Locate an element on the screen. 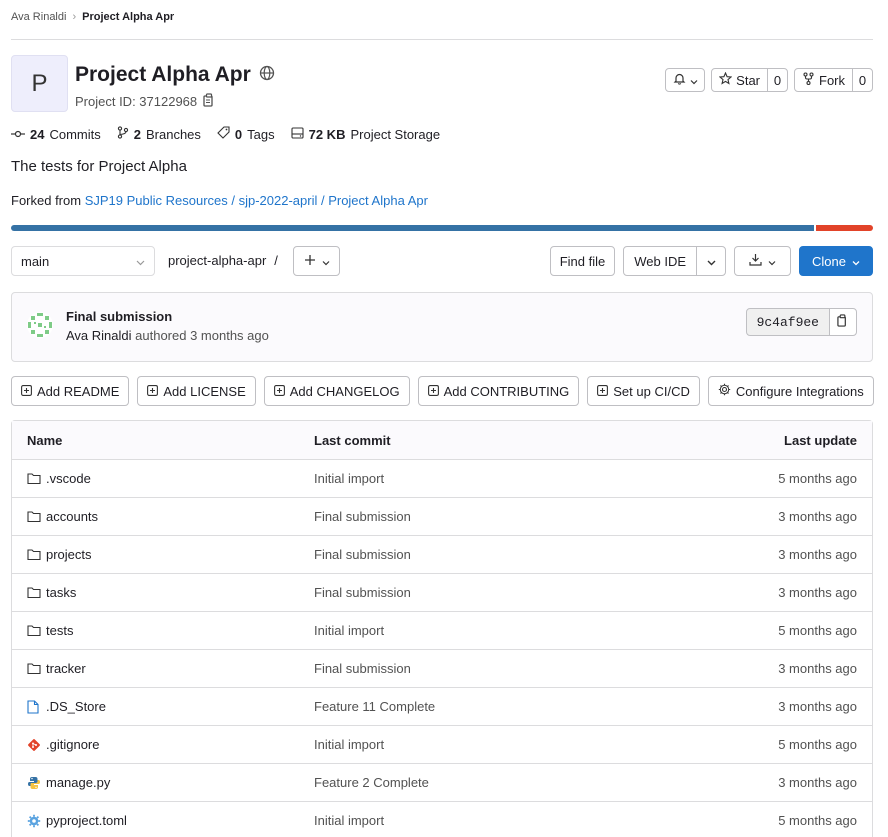 Image resolution: width=888 pixels, height=837 pixels. file-name: pyproject.toml is located at coordinates (86, 820).